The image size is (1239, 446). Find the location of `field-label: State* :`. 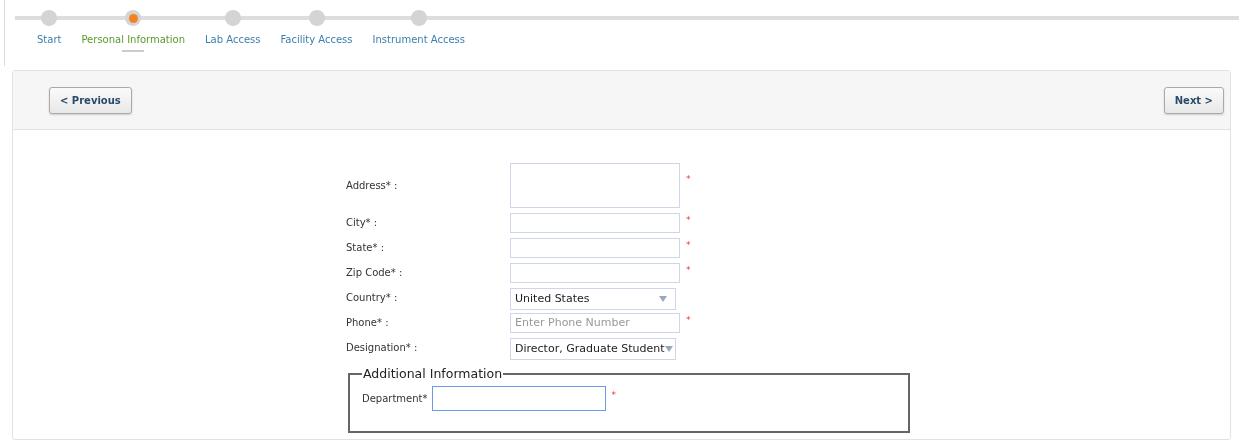

field-label: State* : is located at coordinates (366, 247).